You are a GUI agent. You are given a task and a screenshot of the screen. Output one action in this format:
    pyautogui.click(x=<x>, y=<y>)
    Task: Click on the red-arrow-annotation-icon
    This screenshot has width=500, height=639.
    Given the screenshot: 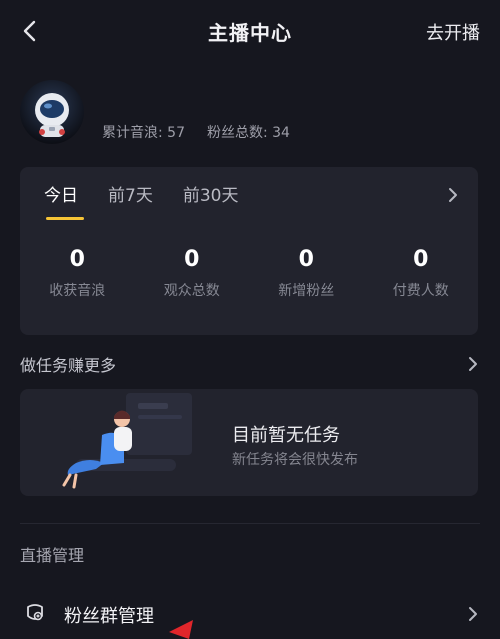 What is the action you would take?
    pyautogui.click(x=181, y=629)
    